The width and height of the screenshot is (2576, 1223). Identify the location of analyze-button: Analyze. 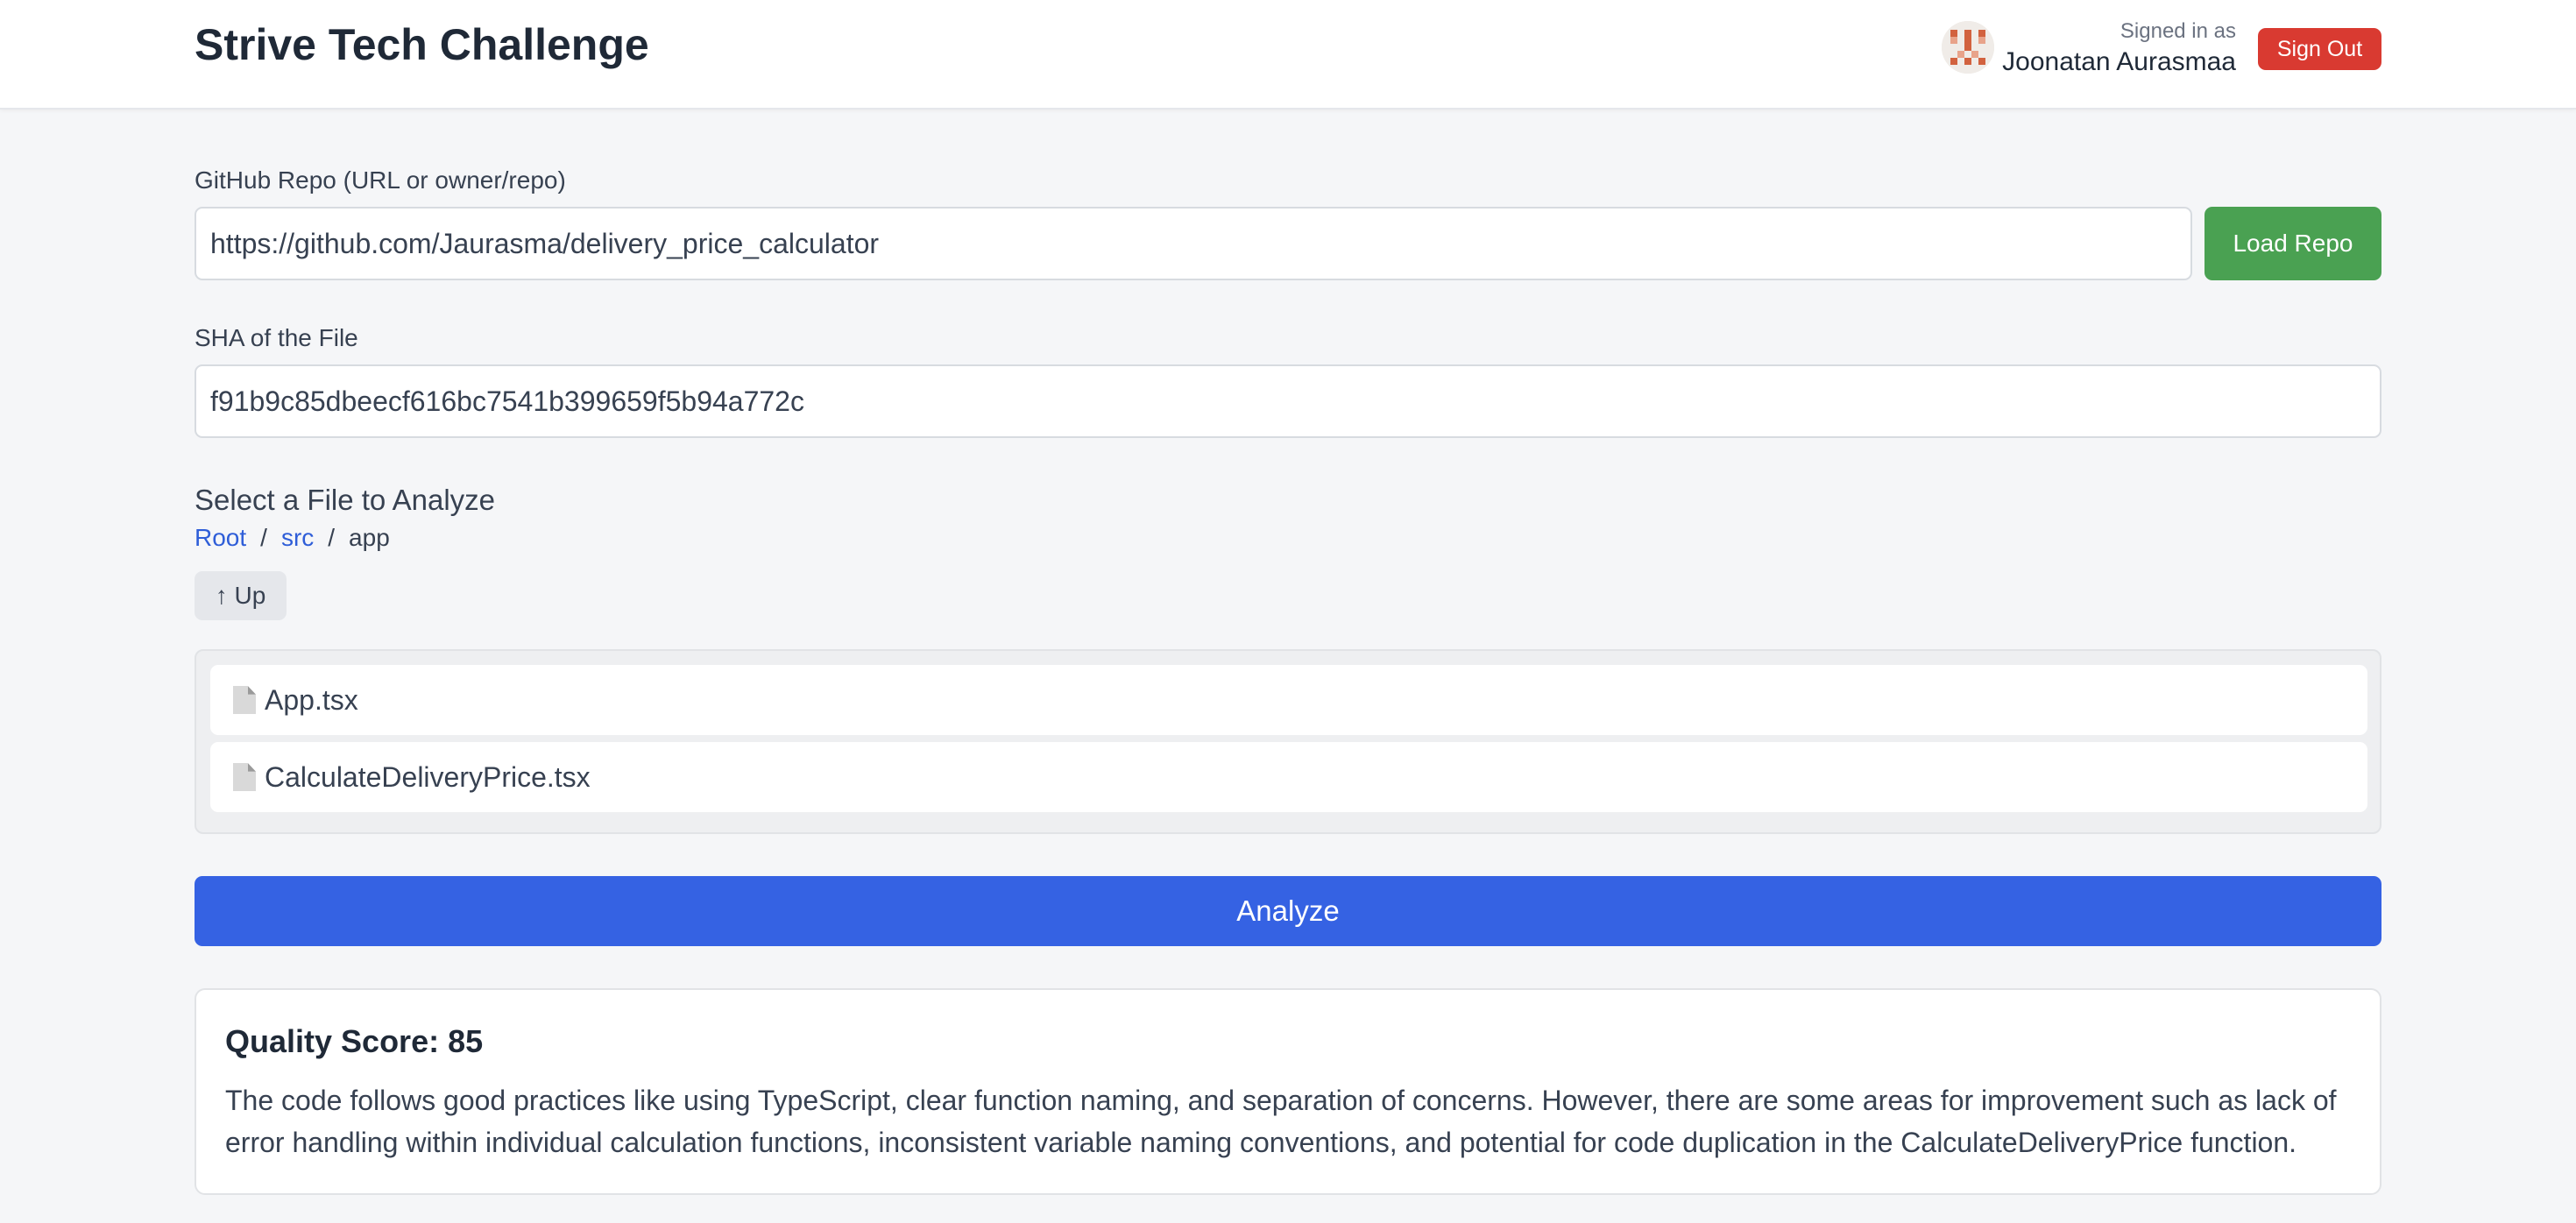
(1288, 911).